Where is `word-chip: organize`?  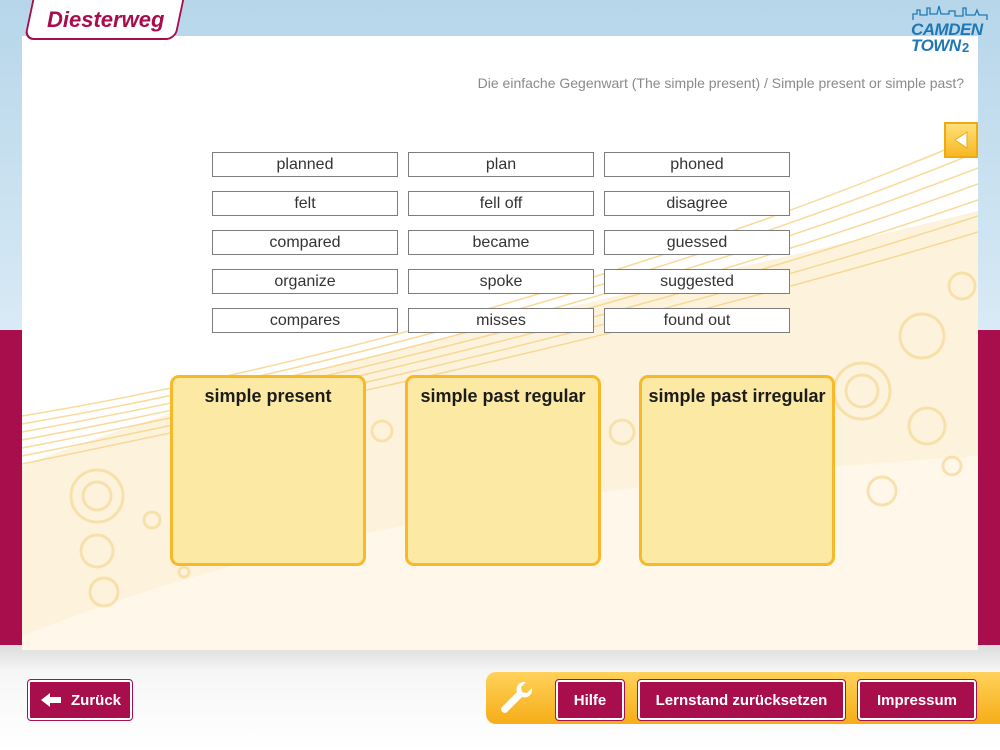
word-chip: organize is located at coordinates (305, 281).